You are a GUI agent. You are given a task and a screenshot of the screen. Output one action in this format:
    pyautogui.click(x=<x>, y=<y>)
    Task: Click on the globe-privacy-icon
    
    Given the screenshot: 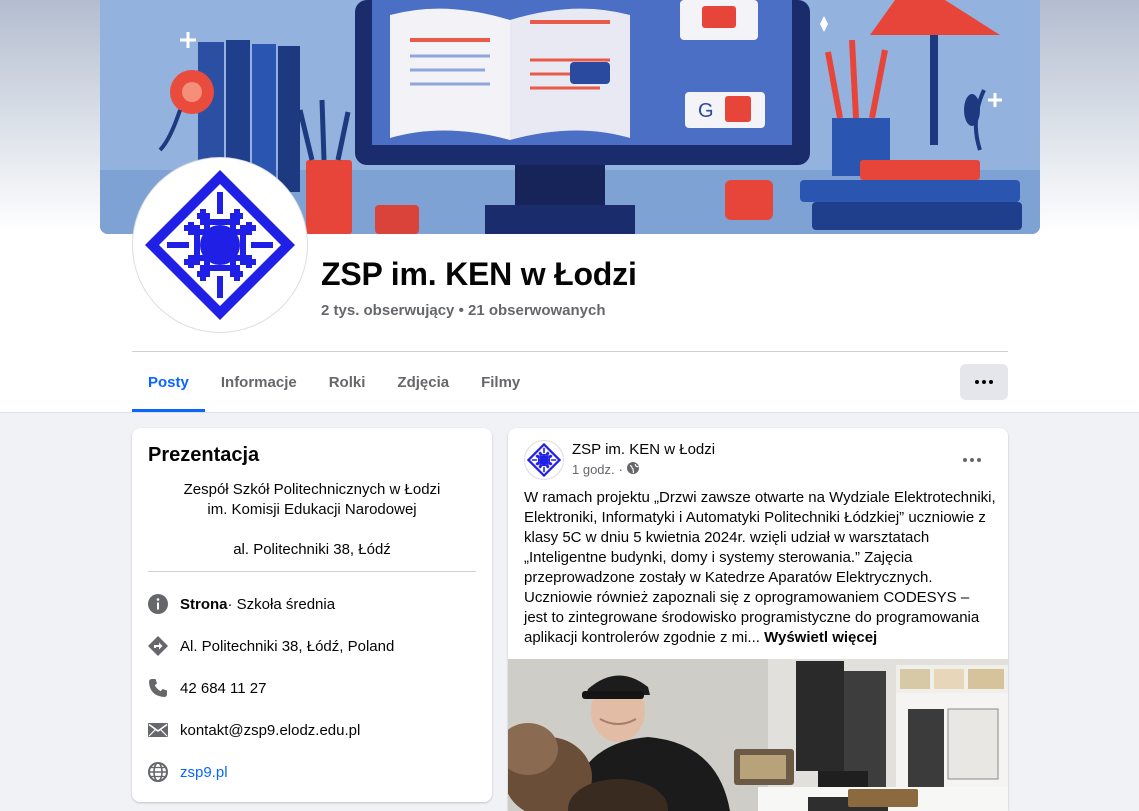 What is the action you would take?
    pyautogui.click(x=633, y=469)
    